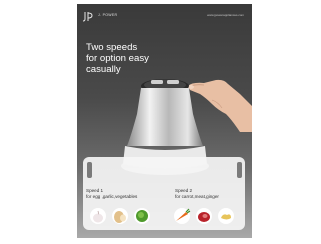  I want to click on egg-icon, so click(120, 216).